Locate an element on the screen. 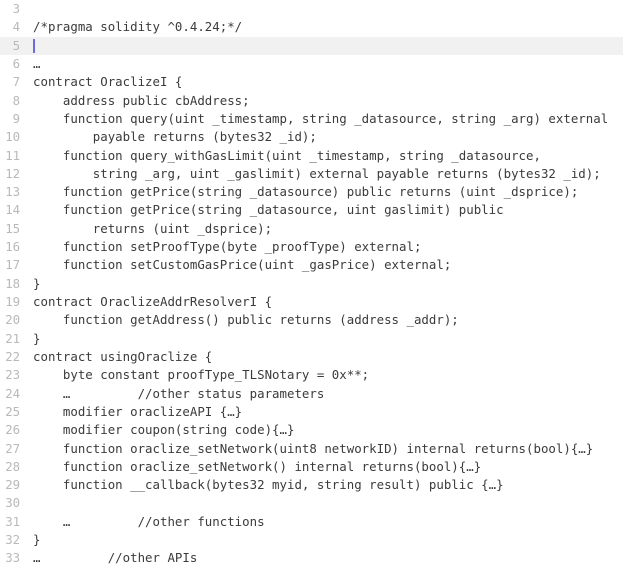 This screenshot has height=568, width=623. line-number: 28 is located at coordinates (12, 466).